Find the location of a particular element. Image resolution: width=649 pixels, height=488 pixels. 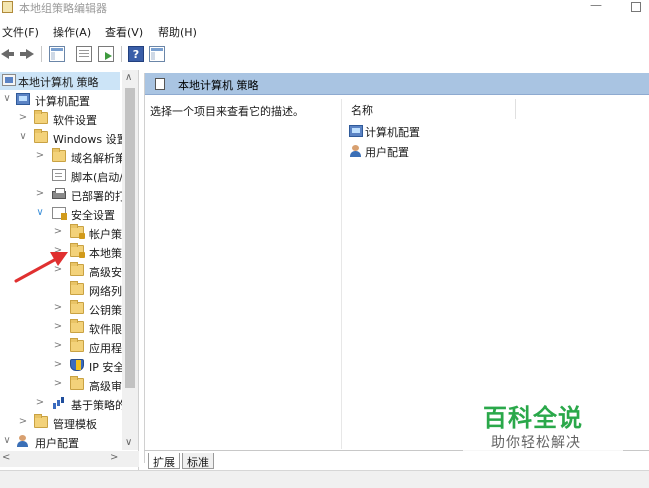

watermark: 百科全说 助你轻松解决 is located at coordinates (543, 427).